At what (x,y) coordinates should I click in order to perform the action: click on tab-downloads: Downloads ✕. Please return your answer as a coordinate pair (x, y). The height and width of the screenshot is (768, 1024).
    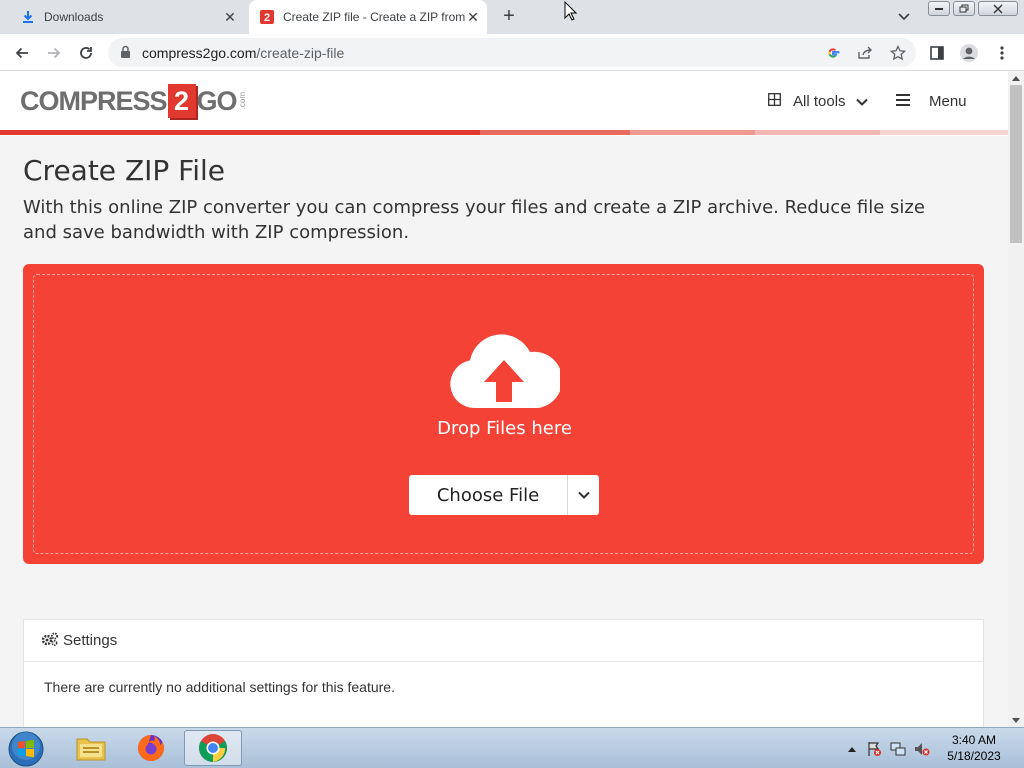
    Looking at the image, I should click on (128, 17).